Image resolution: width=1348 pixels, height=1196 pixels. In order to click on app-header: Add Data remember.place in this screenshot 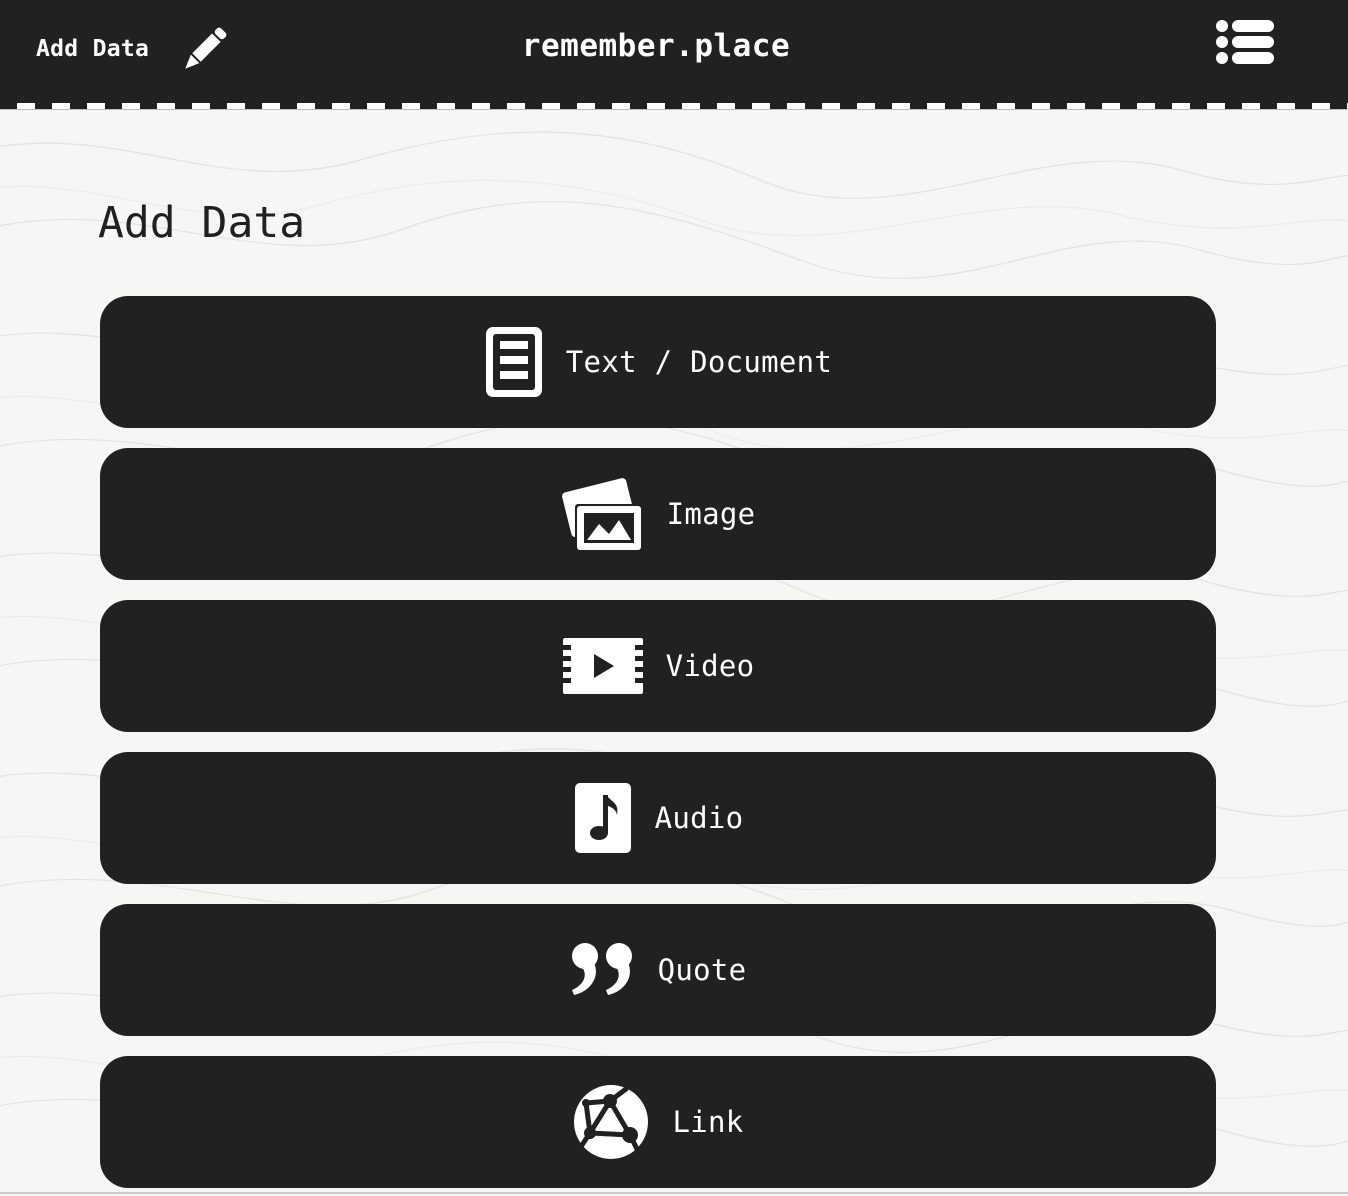, I will do `click(674, 51)`.